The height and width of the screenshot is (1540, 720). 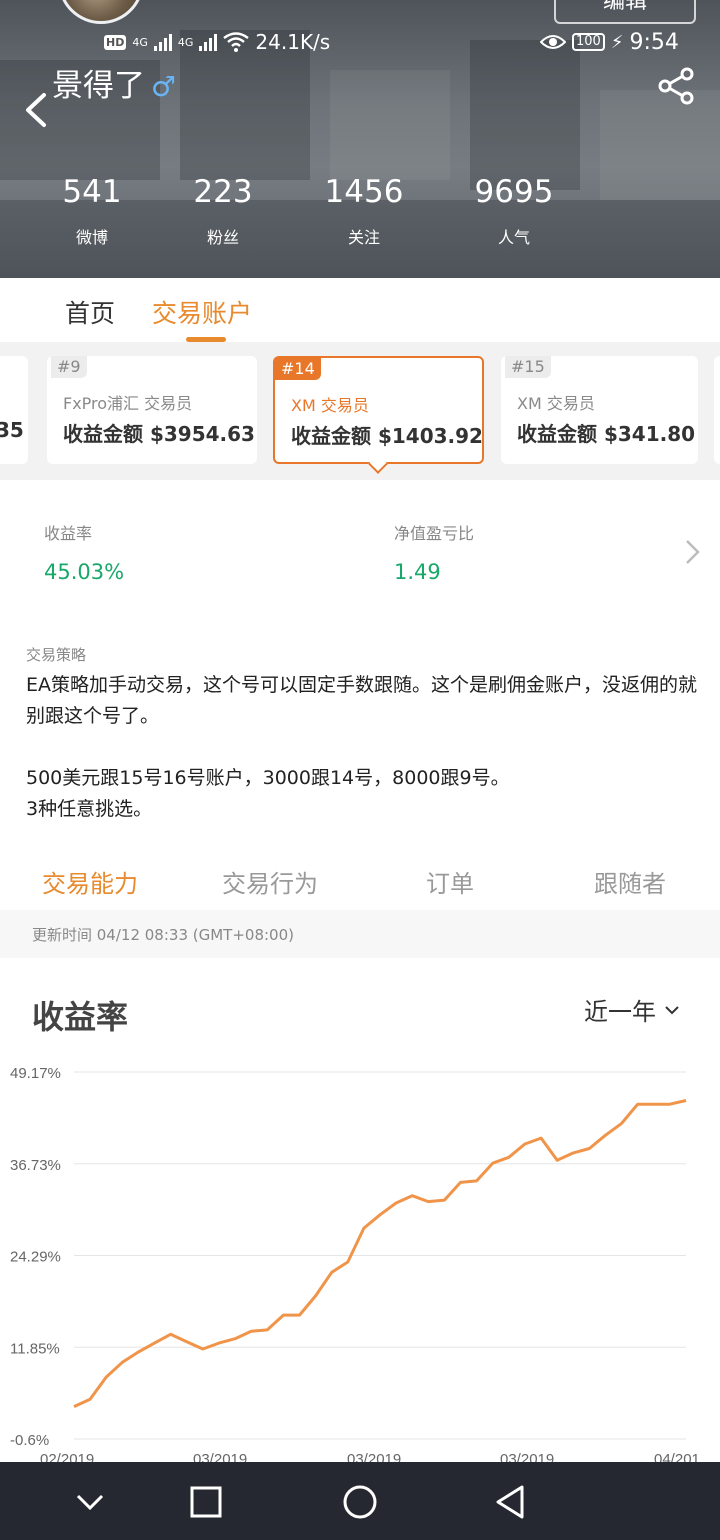 I want to click on eye-icon, so click(x=553, y=42).